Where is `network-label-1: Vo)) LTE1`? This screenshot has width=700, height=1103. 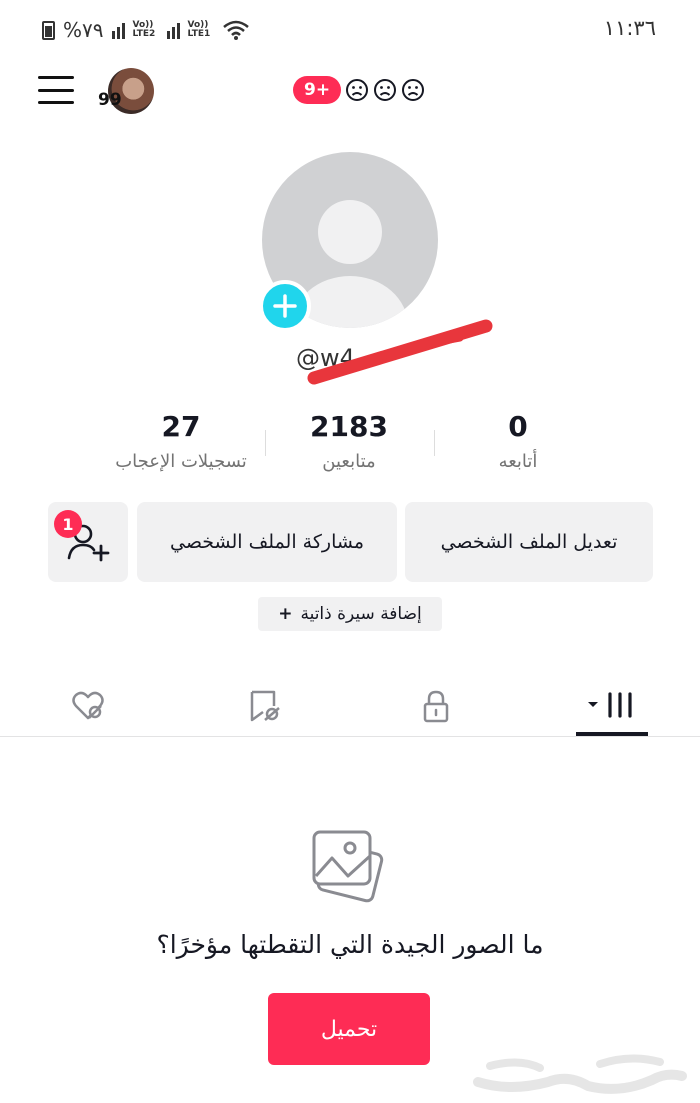
network-label-1: Vo)) LTE1 is located at coordinates (199, 29).